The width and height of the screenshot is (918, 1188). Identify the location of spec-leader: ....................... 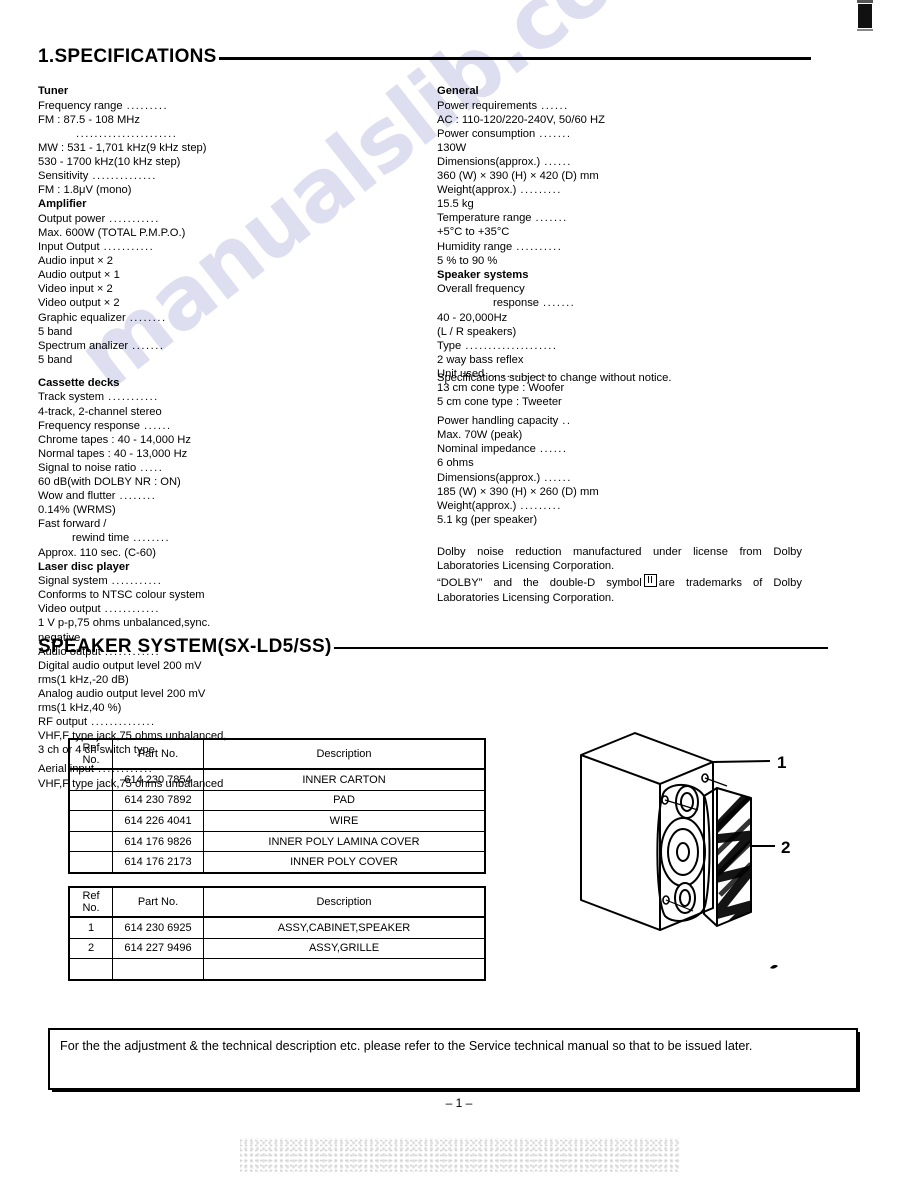
(127, 133).